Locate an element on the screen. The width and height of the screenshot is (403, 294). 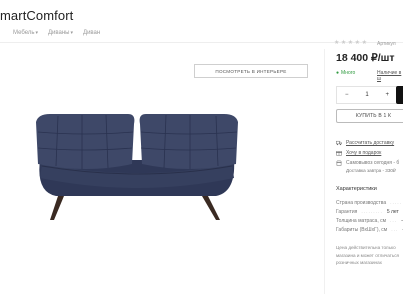
article-label: Артикул is located at coordinates (386, 44).